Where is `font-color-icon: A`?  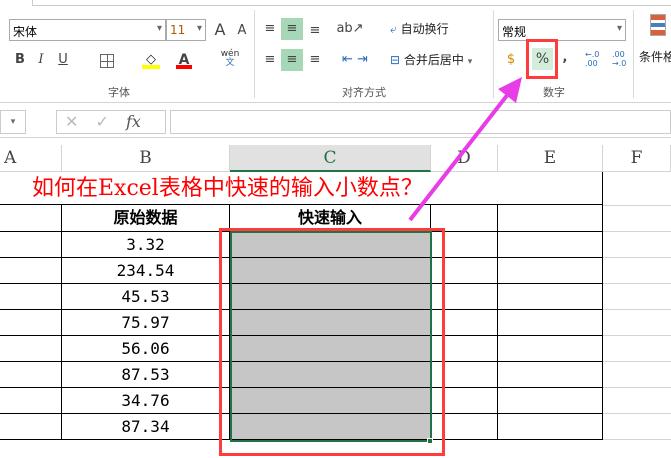
font-color-icon: A is located at coordinates (184, 60).